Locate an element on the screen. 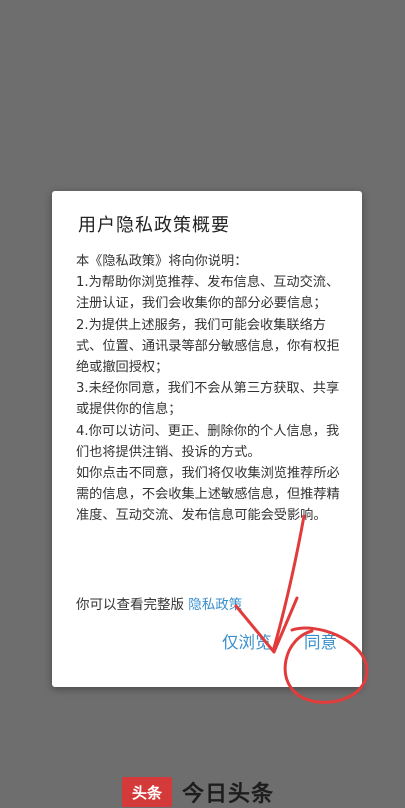 Image resolution: width=405 pixels, height=808 pixels. app-branding: 头条 今日头条 is located at coordinates (198, 792).